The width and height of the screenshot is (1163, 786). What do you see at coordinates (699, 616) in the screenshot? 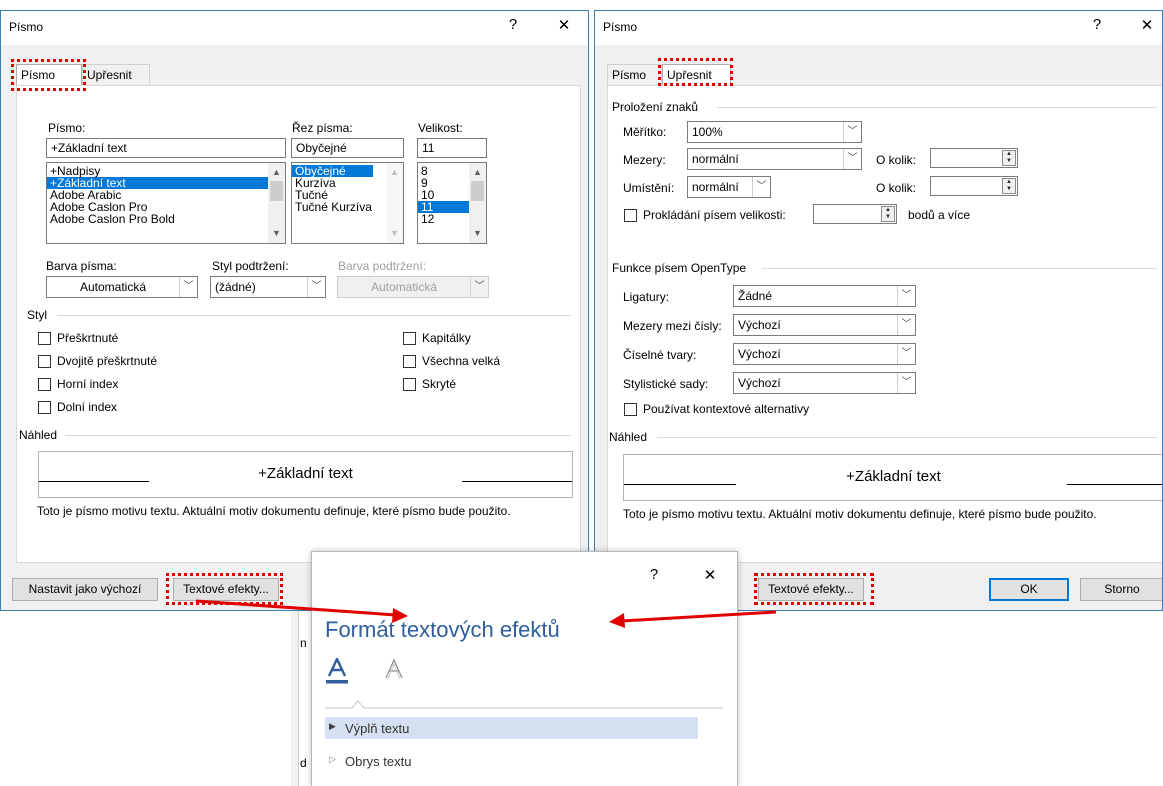
I see `arrow-right` at bounding box center [699, 616].